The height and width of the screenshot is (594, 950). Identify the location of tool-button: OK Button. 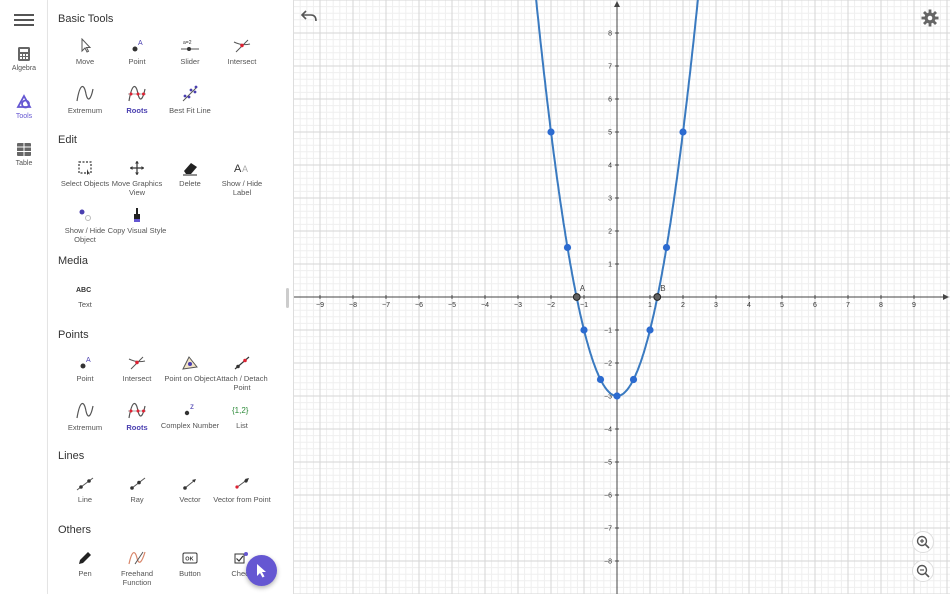
(190, 564).